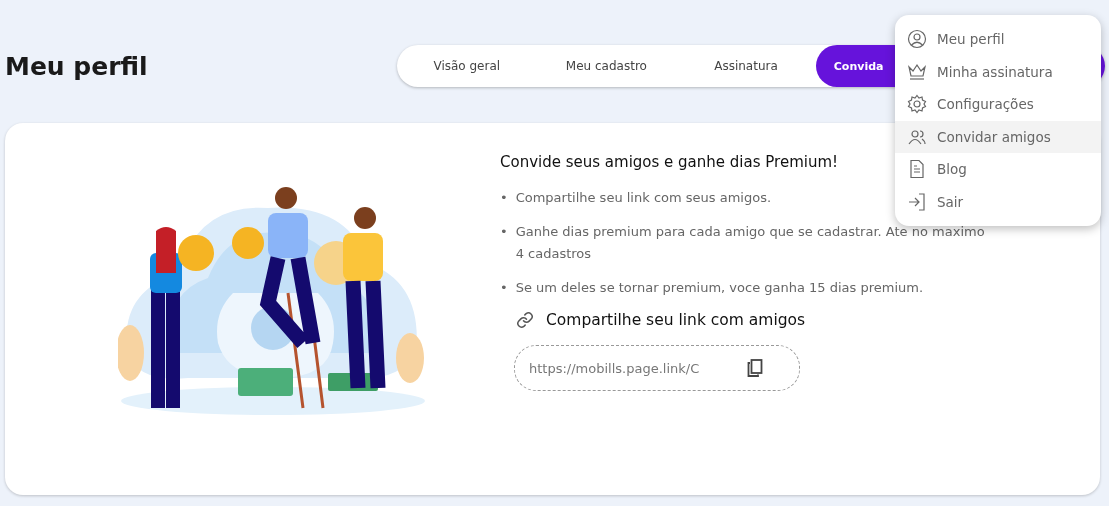 The image size is (1109, 506). Describe the element at coordinates (746, 66) in the screenshot. I see `tab: Assinatura` at that location.